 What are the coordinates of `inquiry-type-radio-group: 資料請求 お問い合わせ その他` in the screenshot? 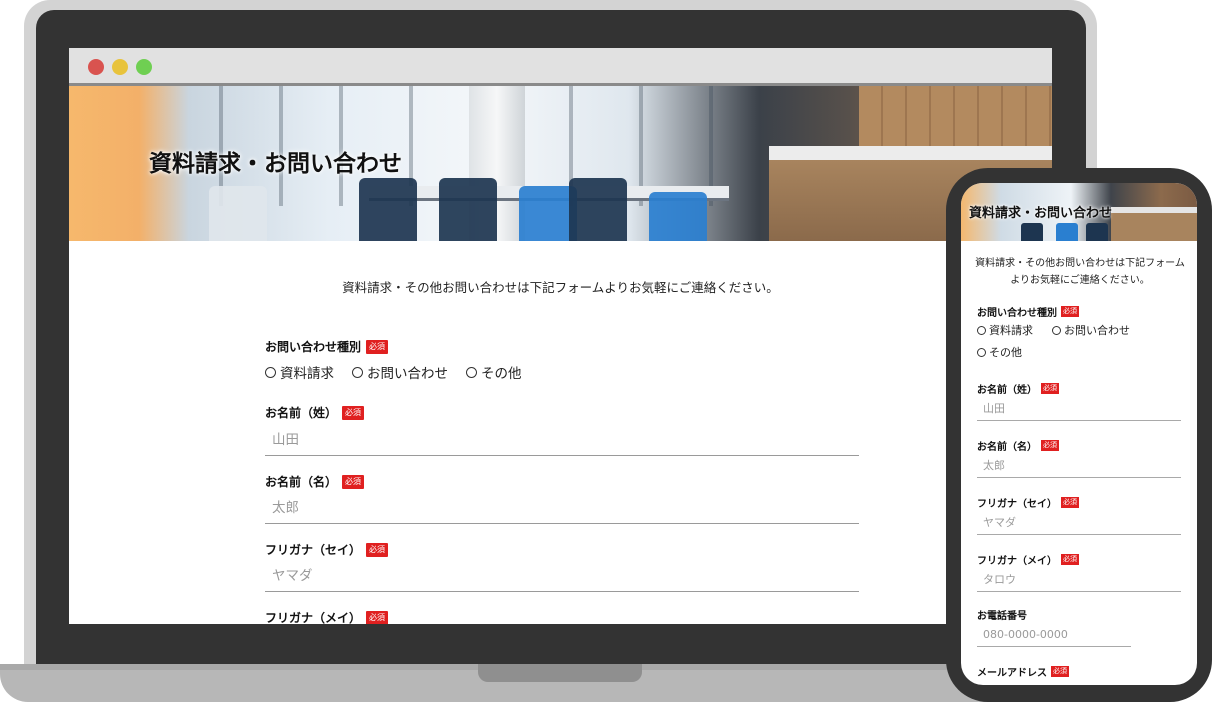 It's located at (393, 372).